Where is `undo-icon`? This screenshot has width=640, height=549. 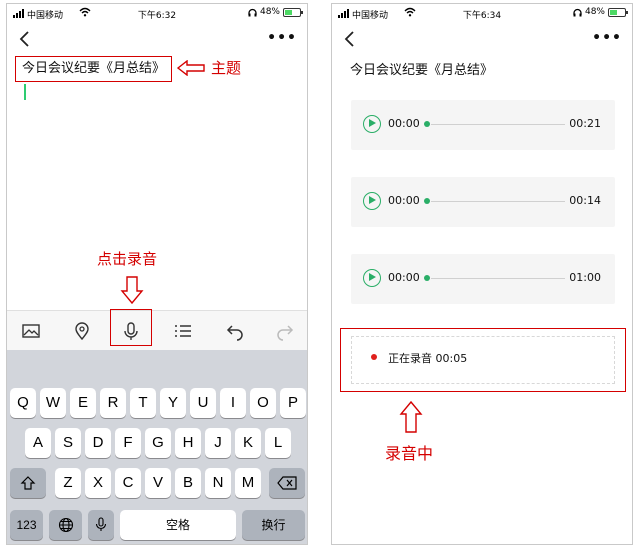 undo-icon is located at coordinates (235, 331).